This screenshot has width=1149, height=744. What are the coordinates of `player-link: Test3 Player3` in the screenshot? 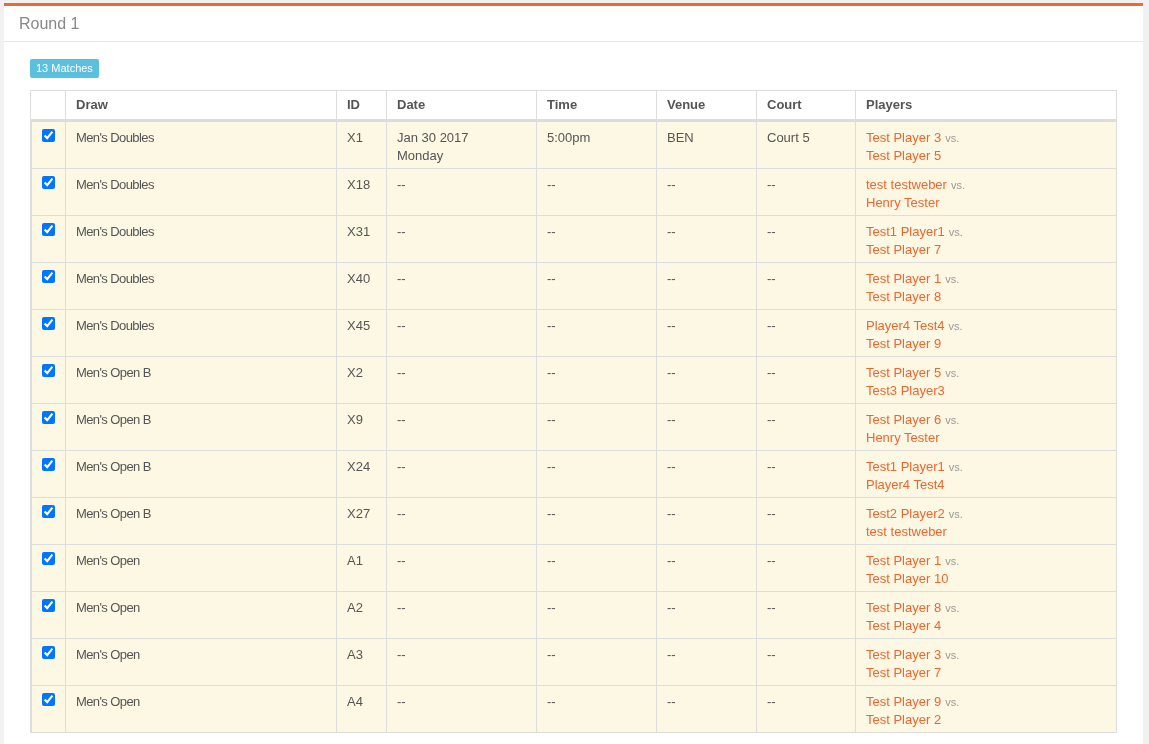 It's located at (905, 391).